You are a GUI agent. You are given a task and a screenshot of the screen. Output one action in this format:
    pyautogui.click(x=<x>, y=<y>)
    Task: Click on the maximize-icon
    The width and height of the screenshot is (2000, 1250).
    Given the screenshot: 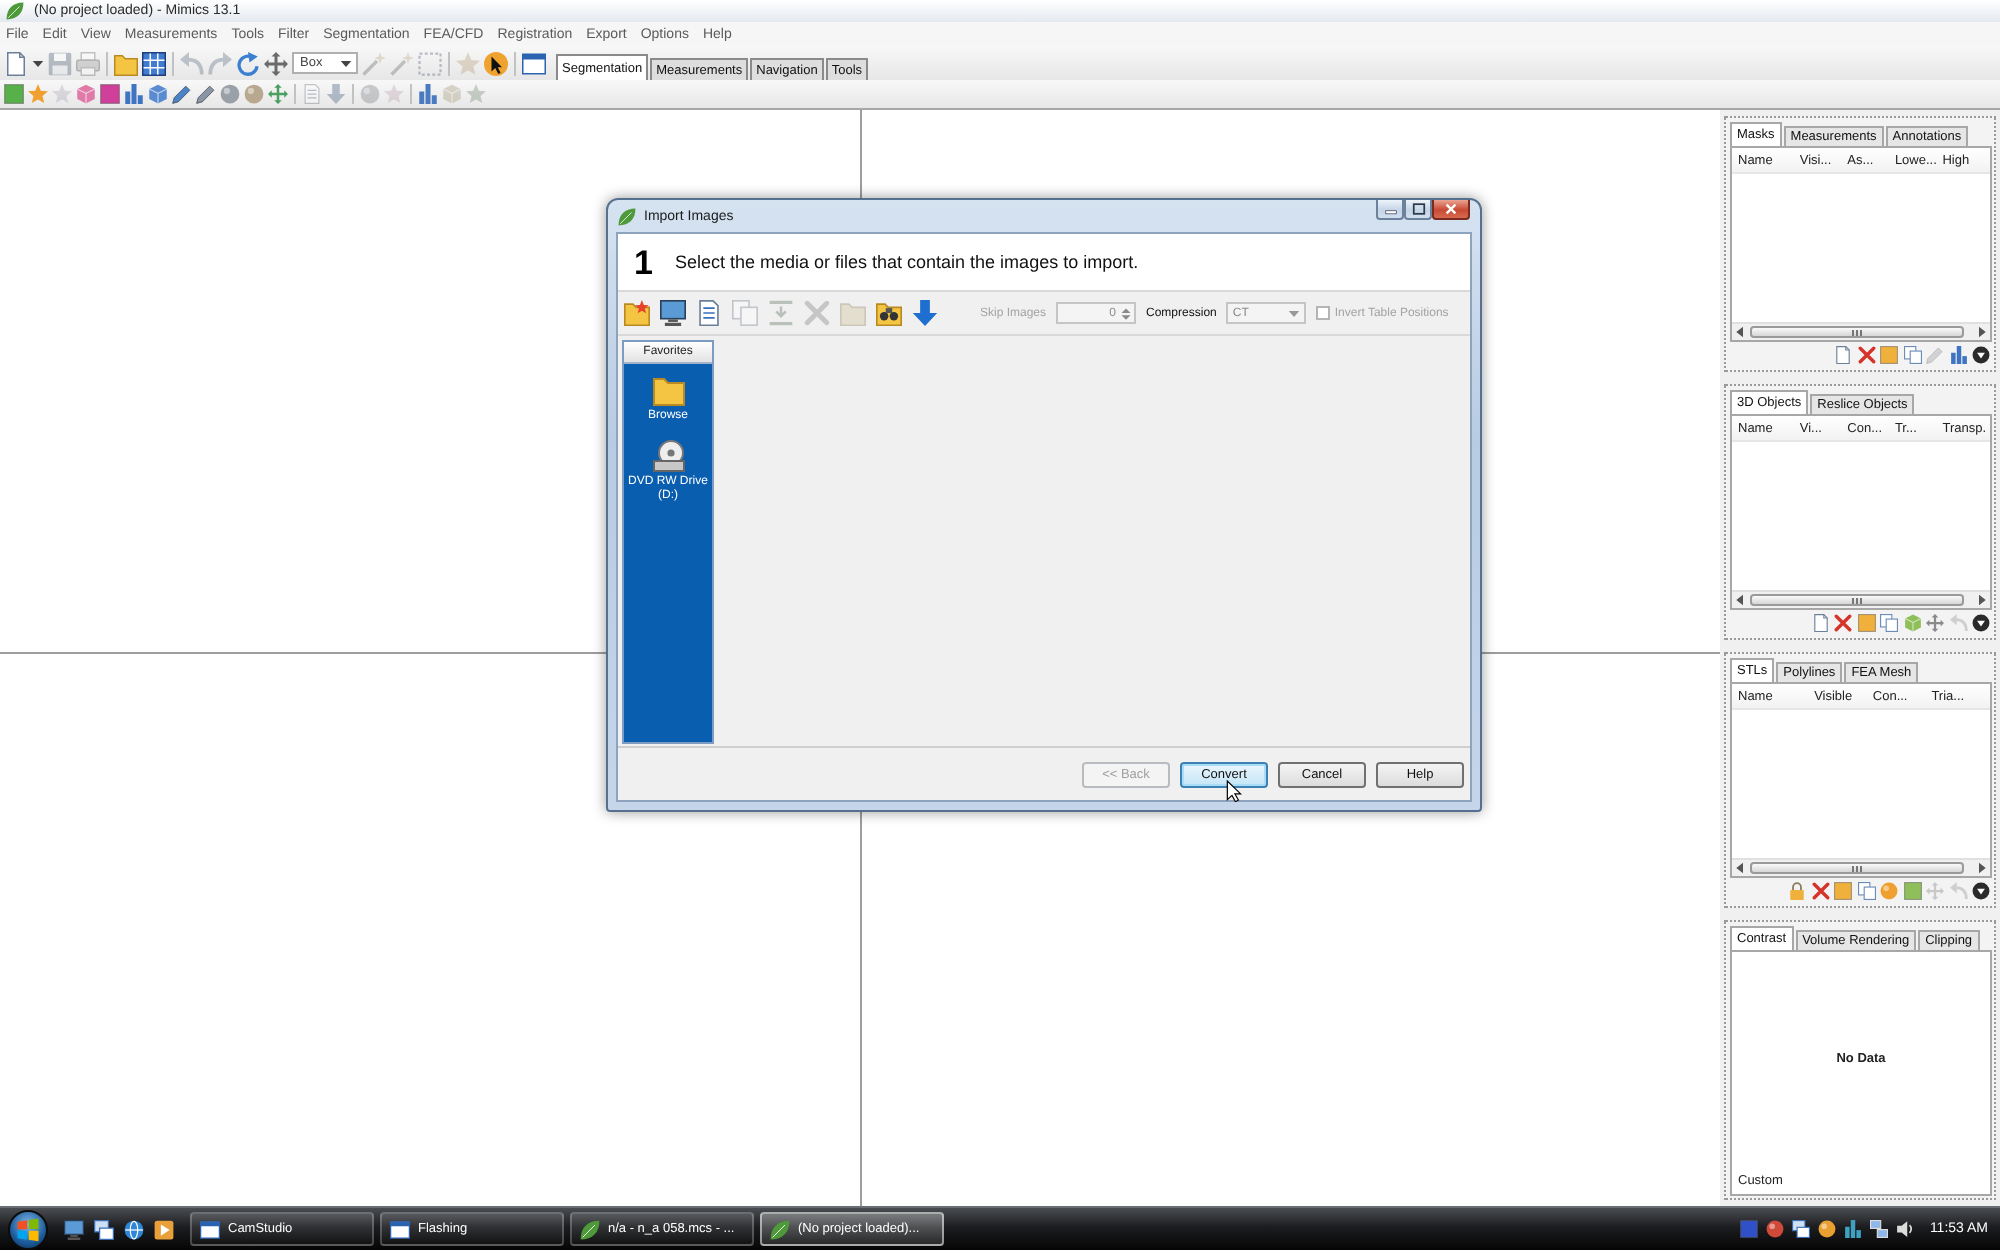 What is the action you would take?
    pyautogui.click(x=1418, y=209)
    